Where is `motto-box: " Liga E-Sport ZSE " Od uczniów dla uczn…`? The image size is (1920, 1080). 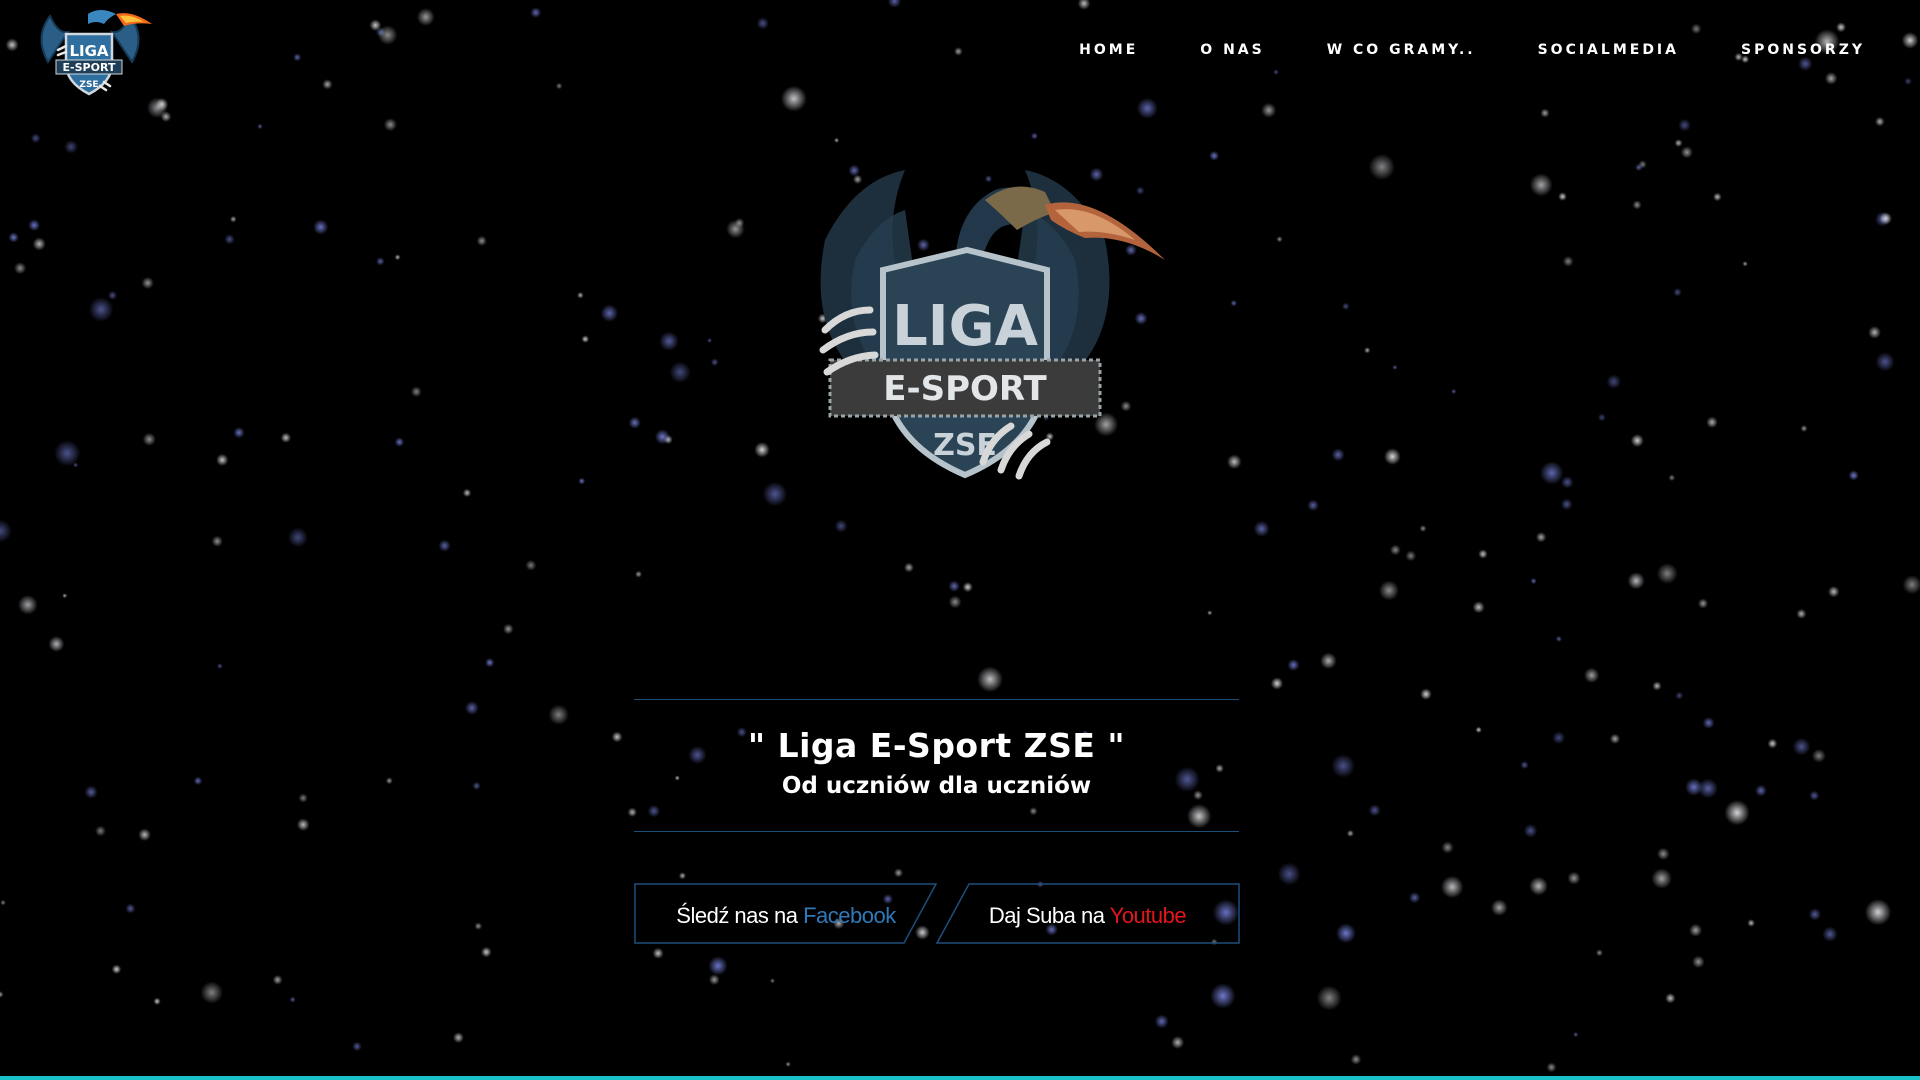 motto-box: " Liga E-Sport ZSE " Od uczniów dla uczn… is located at coordinates (936, 765).